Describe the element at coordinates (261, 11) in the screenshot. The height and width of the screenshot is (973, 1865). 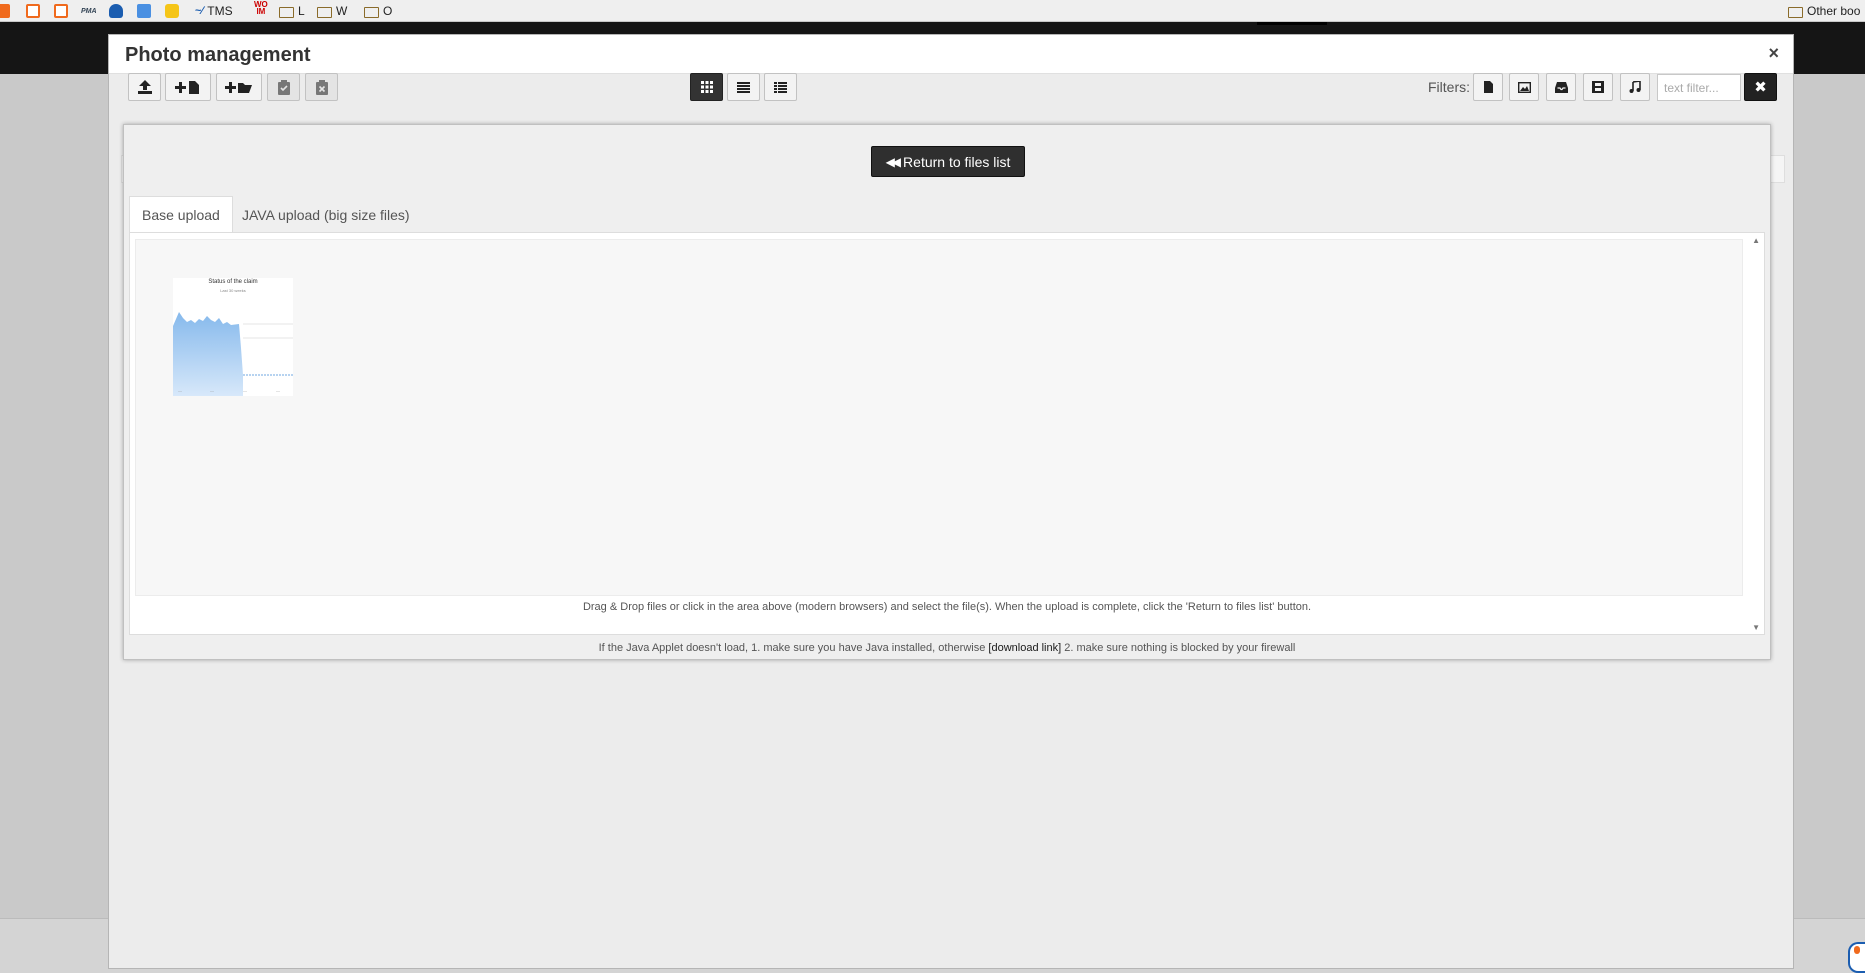
I see `wo-icon-sub: IM` at that location.